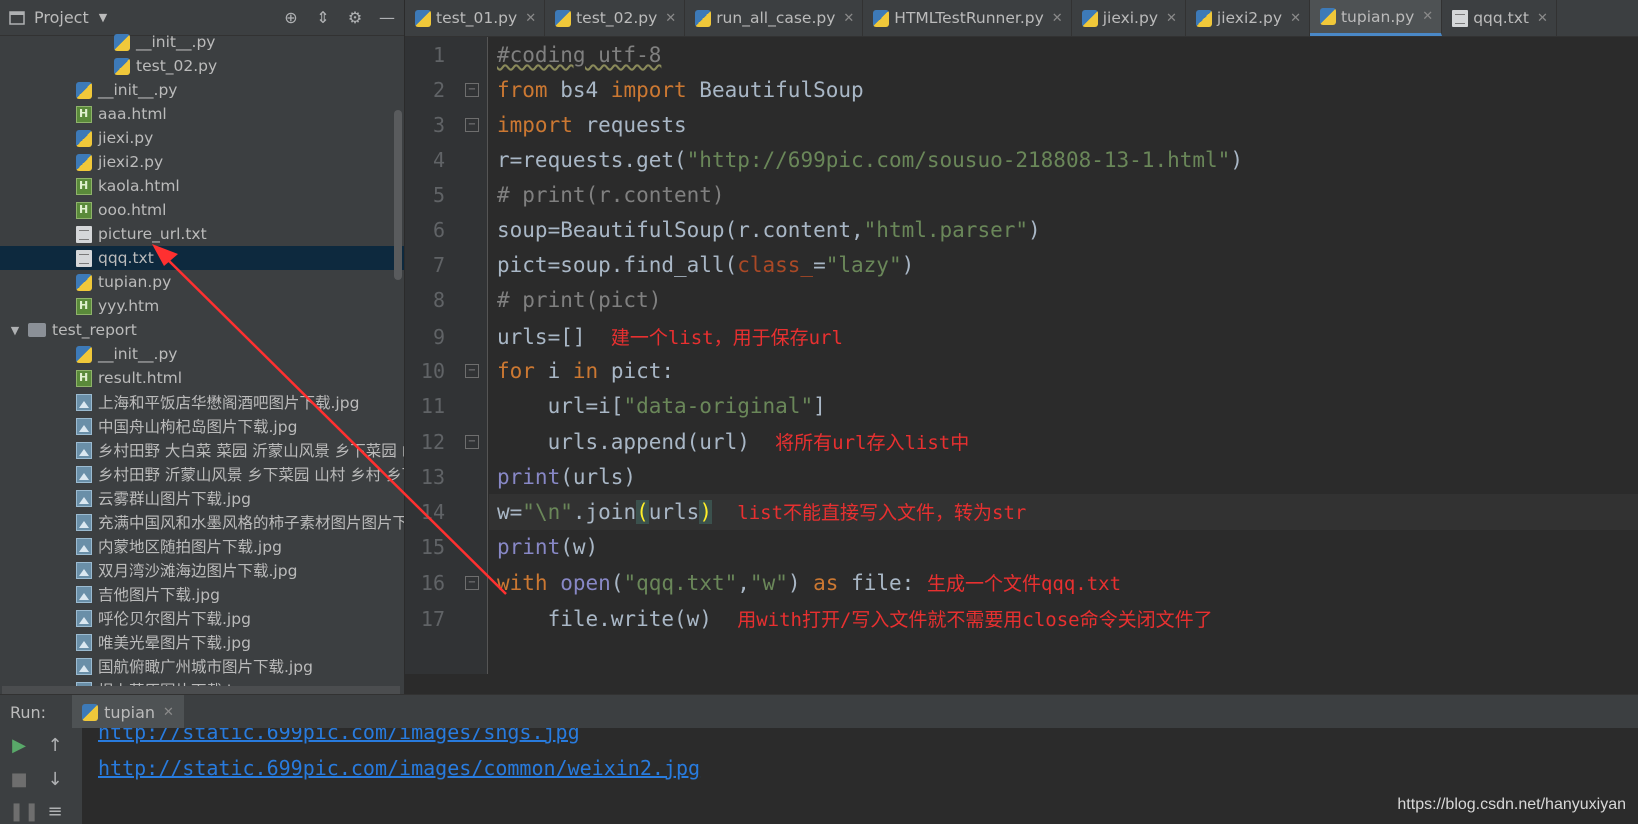 The height and width of the screenshot is (824, 1638). What do you see at coordinates (323, 17) in the screenshot?
I see `collapse-all-icon: ⇕` at bounding box center [323, 17].